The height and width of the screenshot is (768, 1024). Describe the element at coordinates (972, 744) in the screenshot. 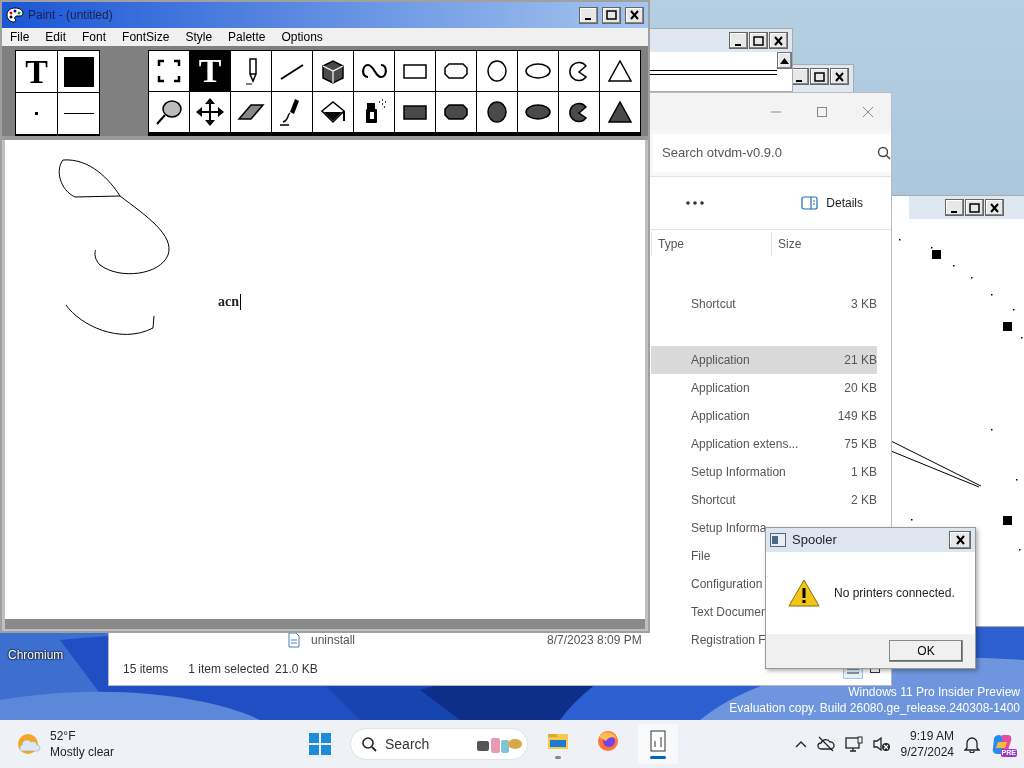

I see `bell-icon` at that location.